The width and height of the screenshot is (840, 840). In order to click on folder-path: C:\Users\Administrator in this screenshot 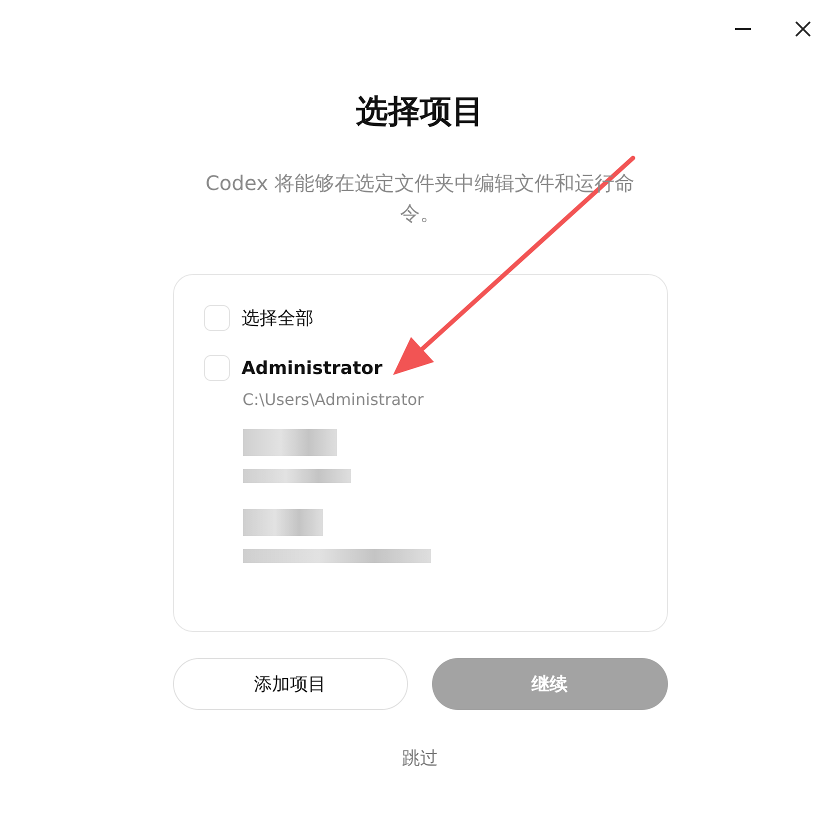, I will do `click(333, 399)`.